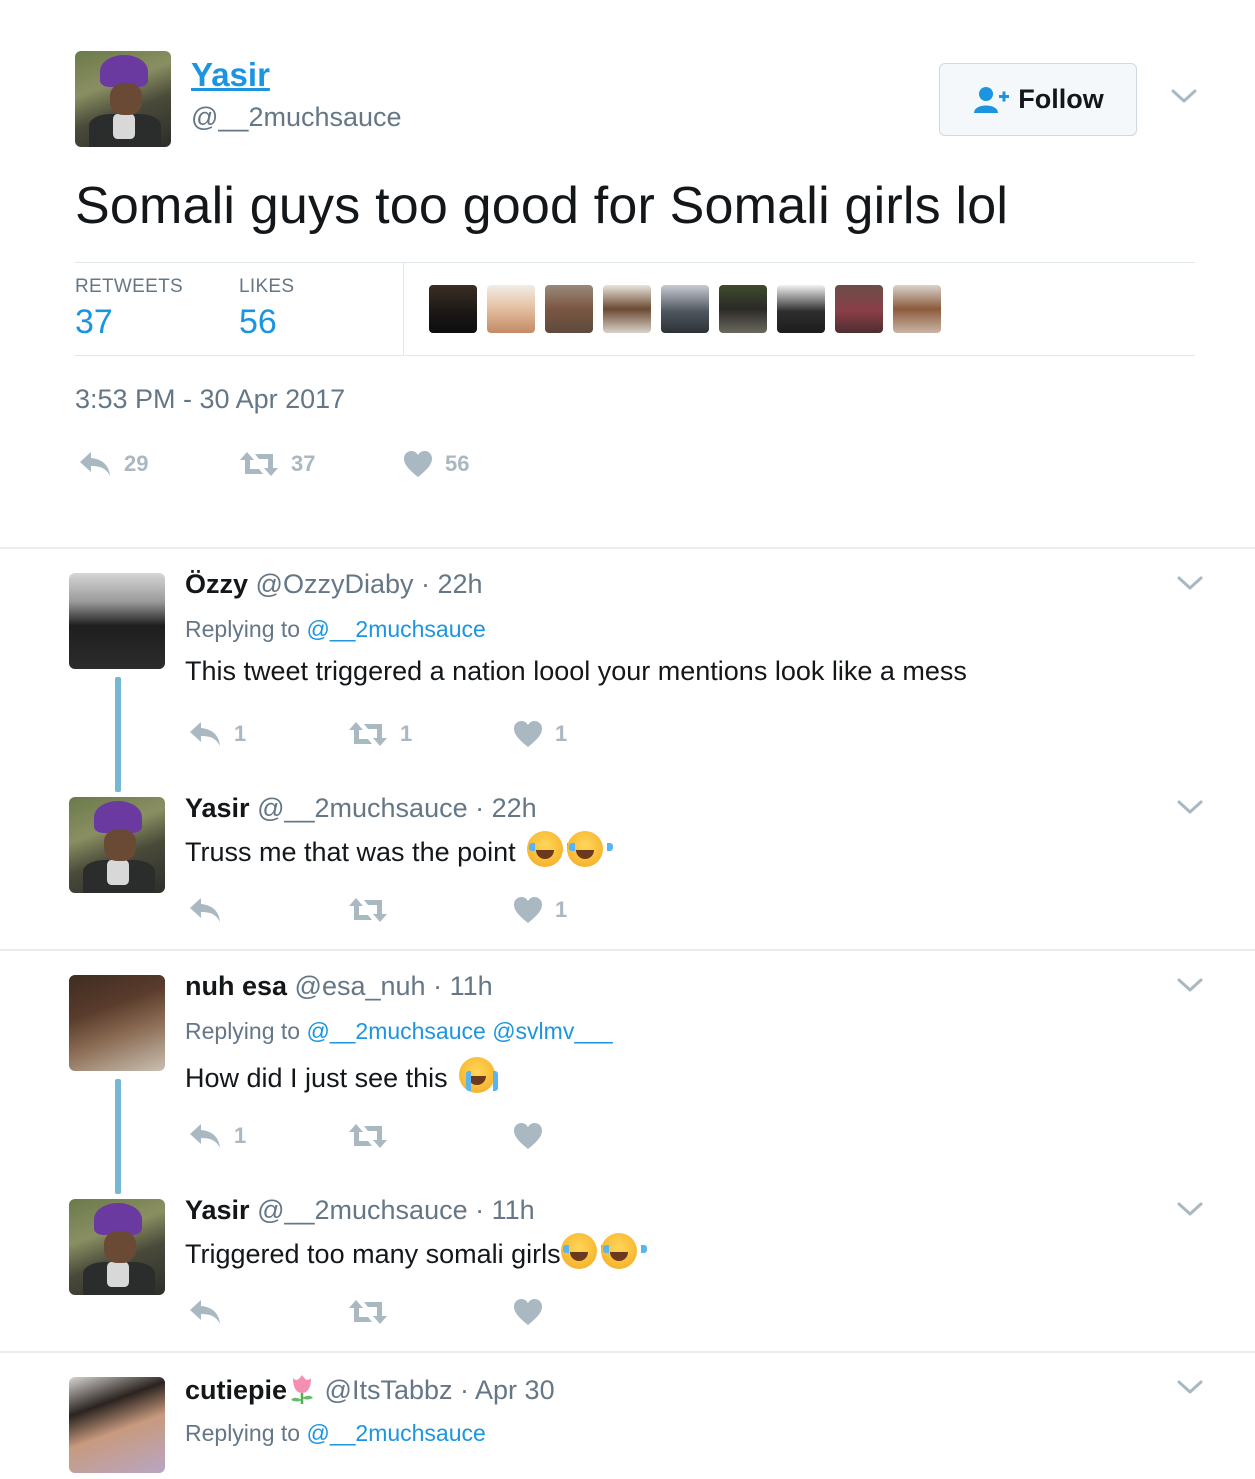  I want to click on retweet-count: 1, so click(406, 733).